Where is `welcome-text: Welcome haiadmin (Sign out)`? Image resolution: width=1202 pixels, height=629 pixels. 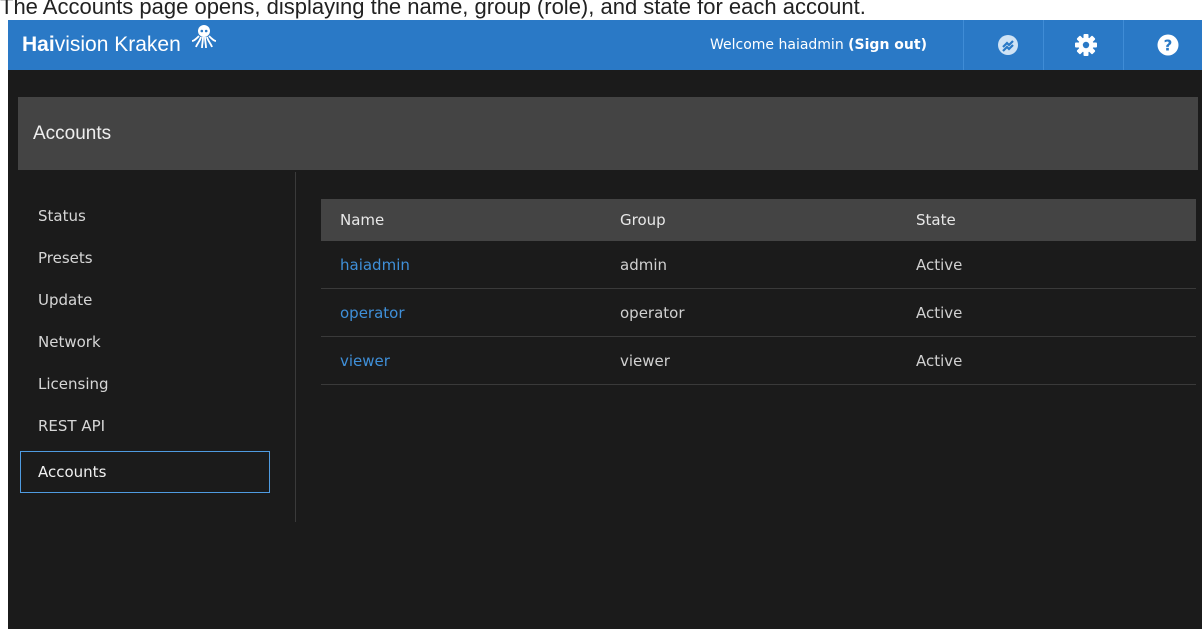 welcome-text: Welcome haiadmin (Sign out) is located at coordinates (818, 45).